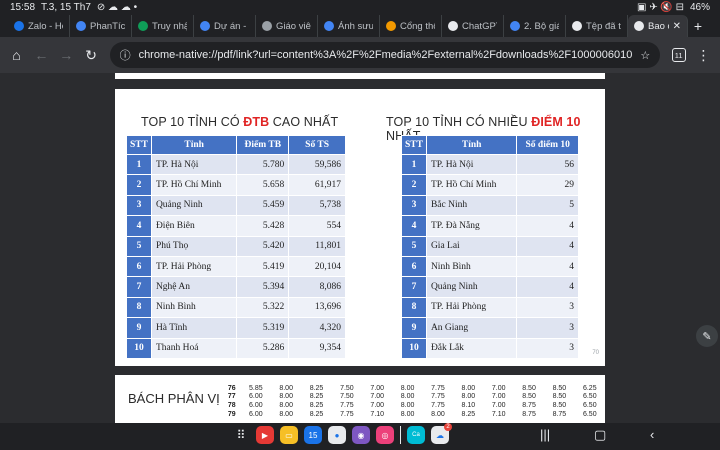 Image resolution: width=720 pixels, height=450 pixels. Describe the element at coordinates (91, 55) in the screenshot. I see `reload-icon: ↻` at that location.